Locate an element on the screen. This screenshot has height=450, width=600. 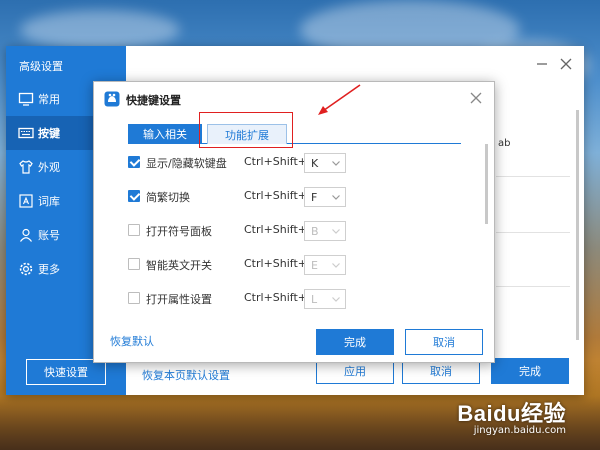
shortcut-label: 显示/隐藏软键盘 is located at coordinates (186, 163).